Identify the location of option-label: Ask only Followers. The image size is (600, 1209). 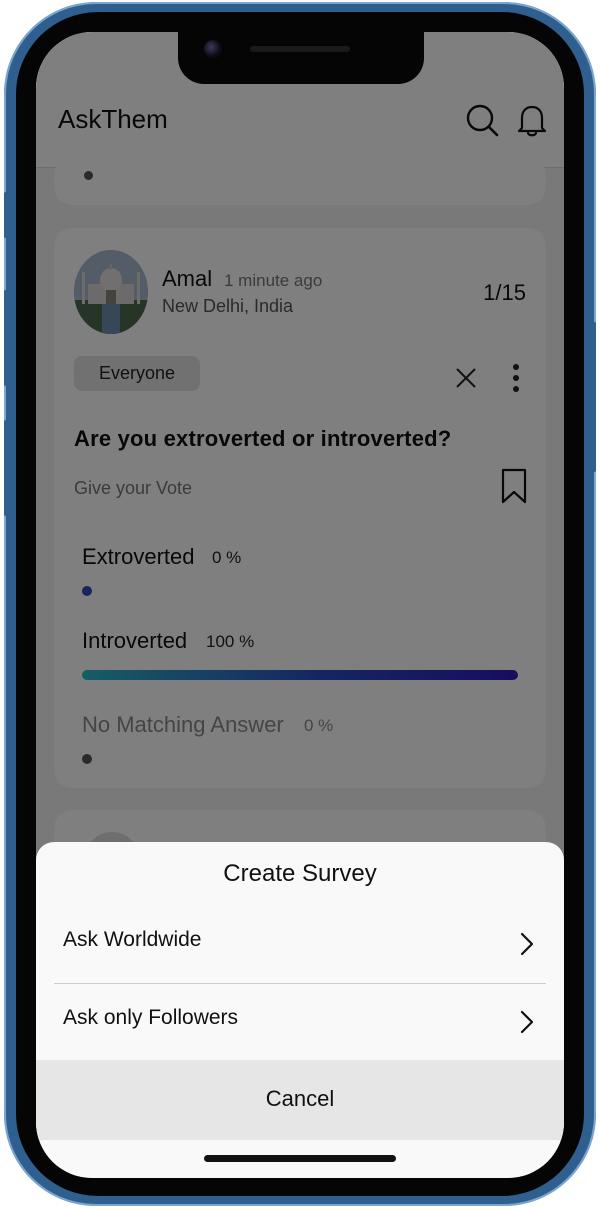
(151, 1017).